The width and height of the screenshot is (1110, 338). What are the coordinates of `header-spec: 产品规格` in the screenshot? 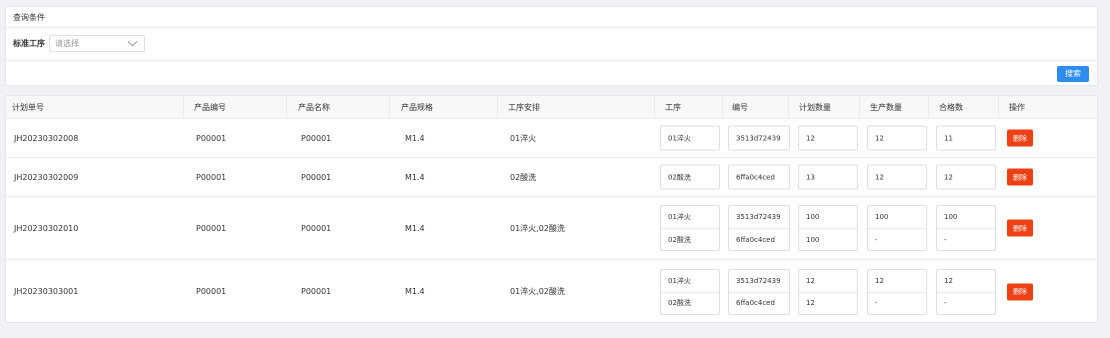 It's located at (439, 107).